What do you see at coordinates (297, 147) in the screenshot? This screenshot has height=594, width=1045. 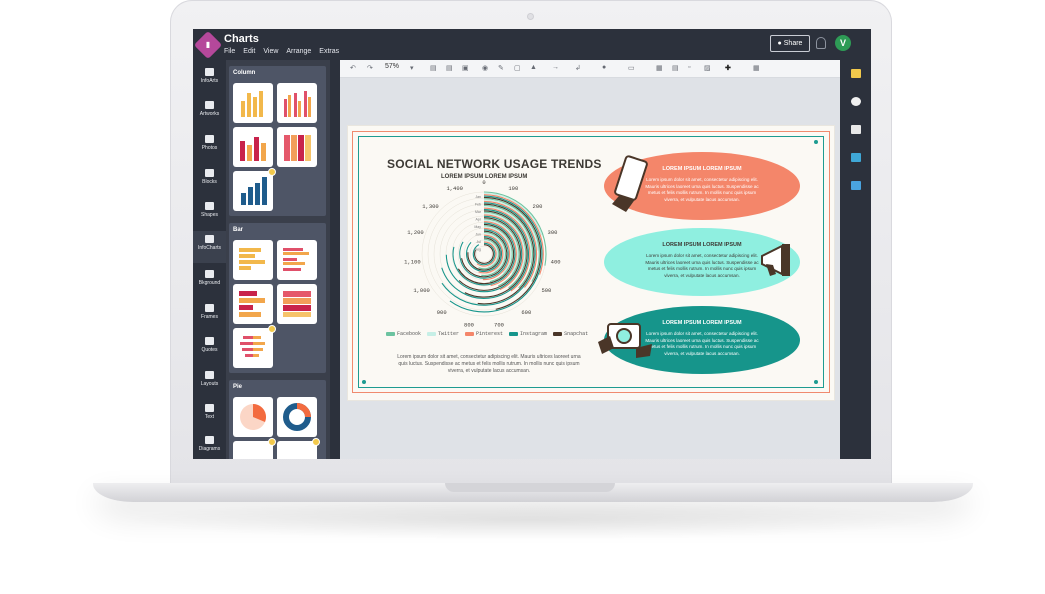 I see `percent-column-thumb` at bounding box center [297, 147].